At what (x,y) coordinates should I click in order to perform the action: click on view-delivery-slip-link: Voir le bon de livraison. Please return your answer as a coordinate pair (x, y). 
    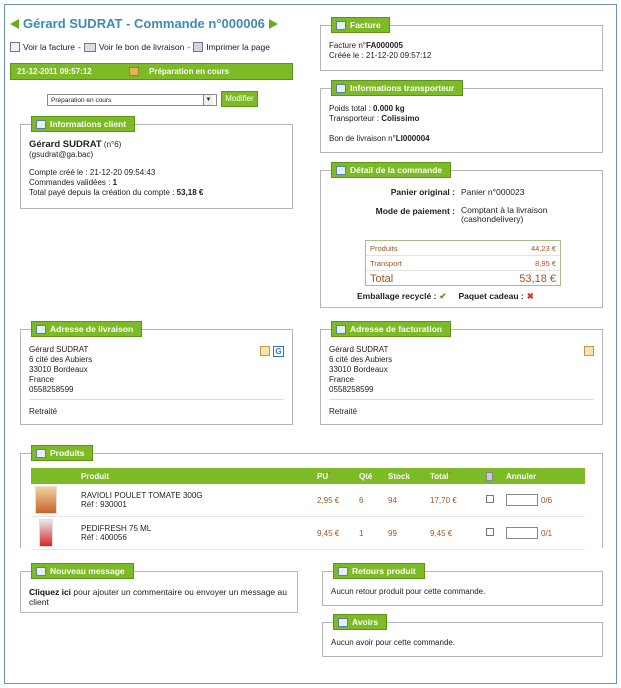
    Looking at the image, I should click on (142, 47).